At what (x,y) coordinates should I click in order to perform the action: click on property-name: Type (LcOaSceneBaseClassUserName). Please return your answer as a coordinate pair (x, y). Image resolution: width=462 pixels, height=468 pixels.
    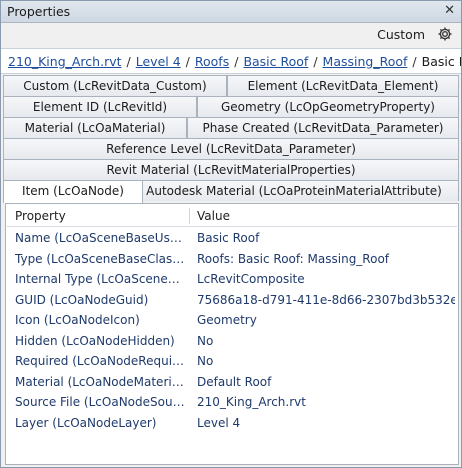
    Looking at the image, I should click on (101, 258).